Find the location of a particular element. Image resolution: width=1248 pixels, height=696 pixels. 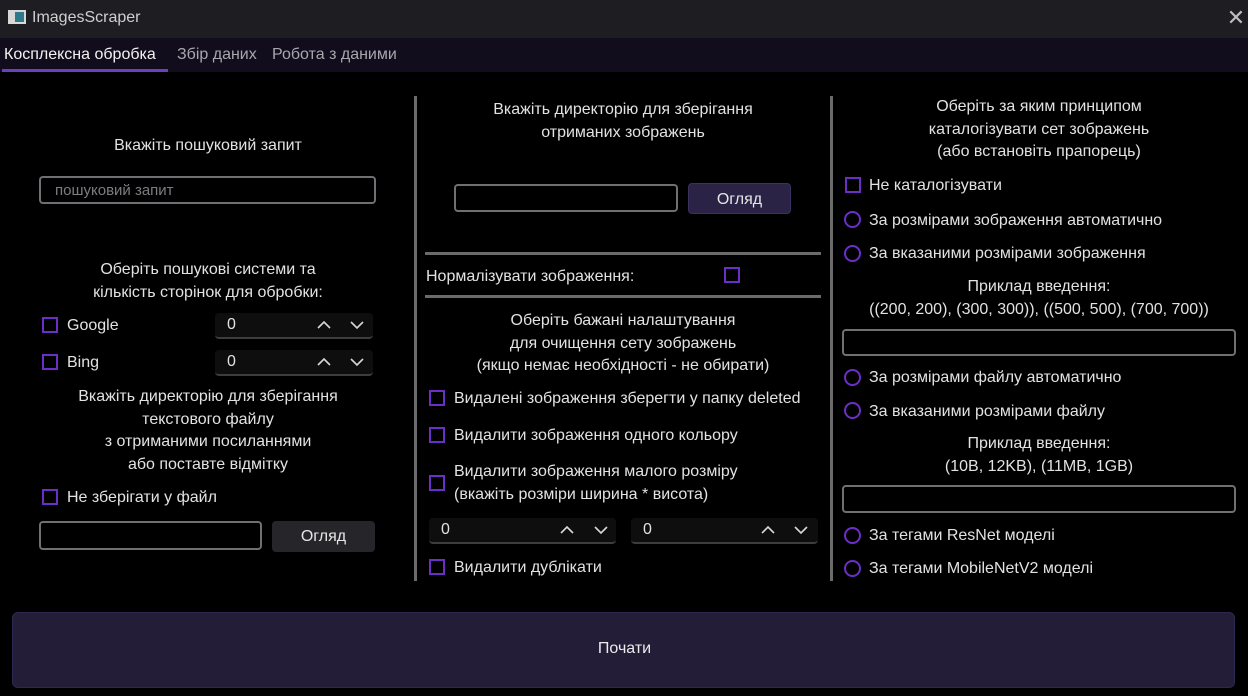

image-size-given-radio is located at coordinates (852, 253).